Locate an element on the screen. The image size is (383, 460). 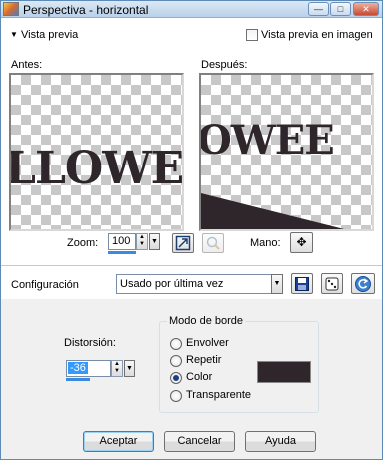
ok-button: Aceptar is located at coordinates (118, 441).